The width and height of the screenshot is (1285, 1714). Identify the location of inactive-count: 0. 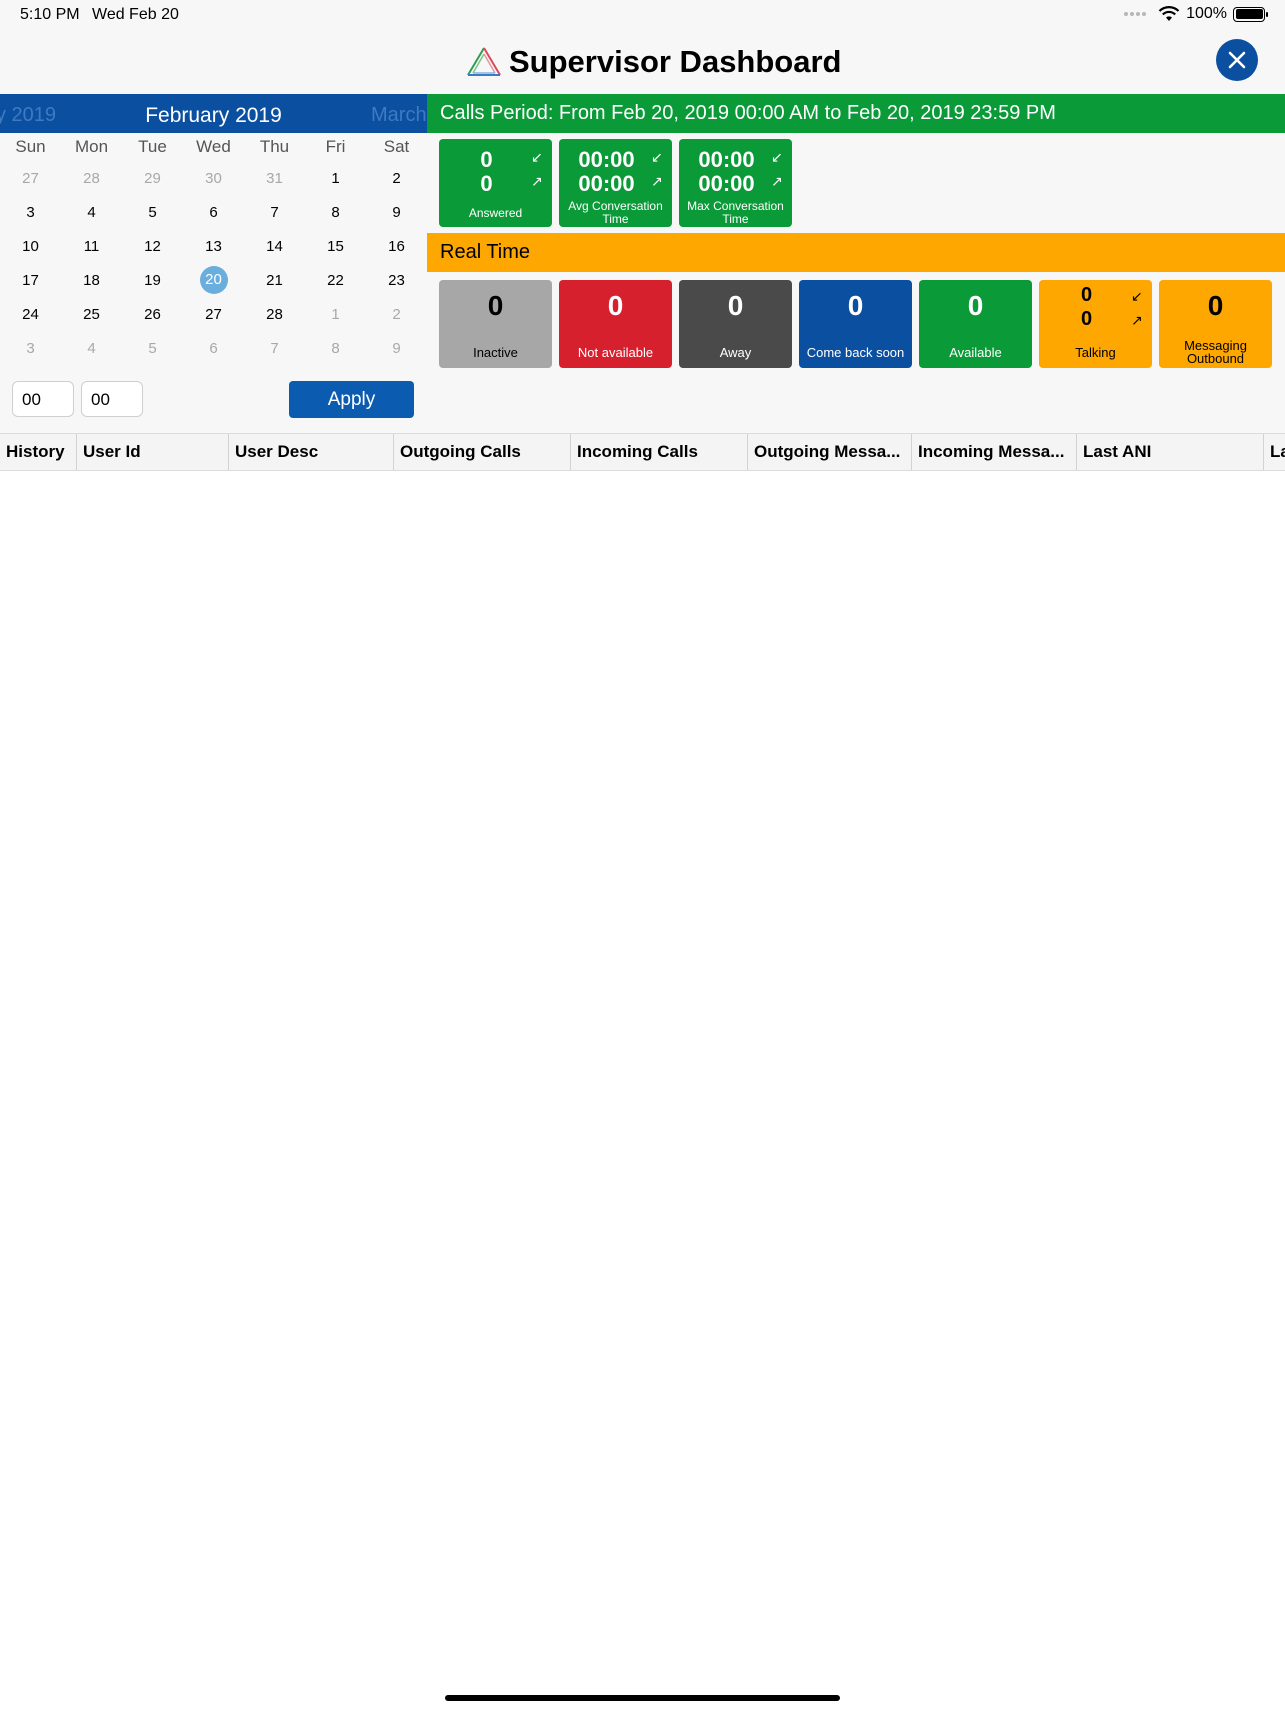
(495, 305).